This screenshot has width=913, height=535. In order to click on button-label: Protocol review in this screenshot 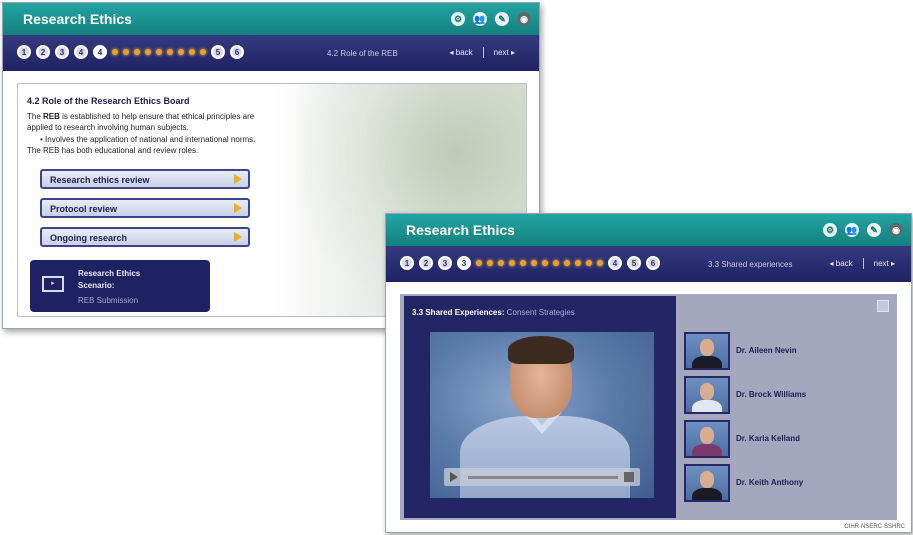, I will do `click(84, 209)`.